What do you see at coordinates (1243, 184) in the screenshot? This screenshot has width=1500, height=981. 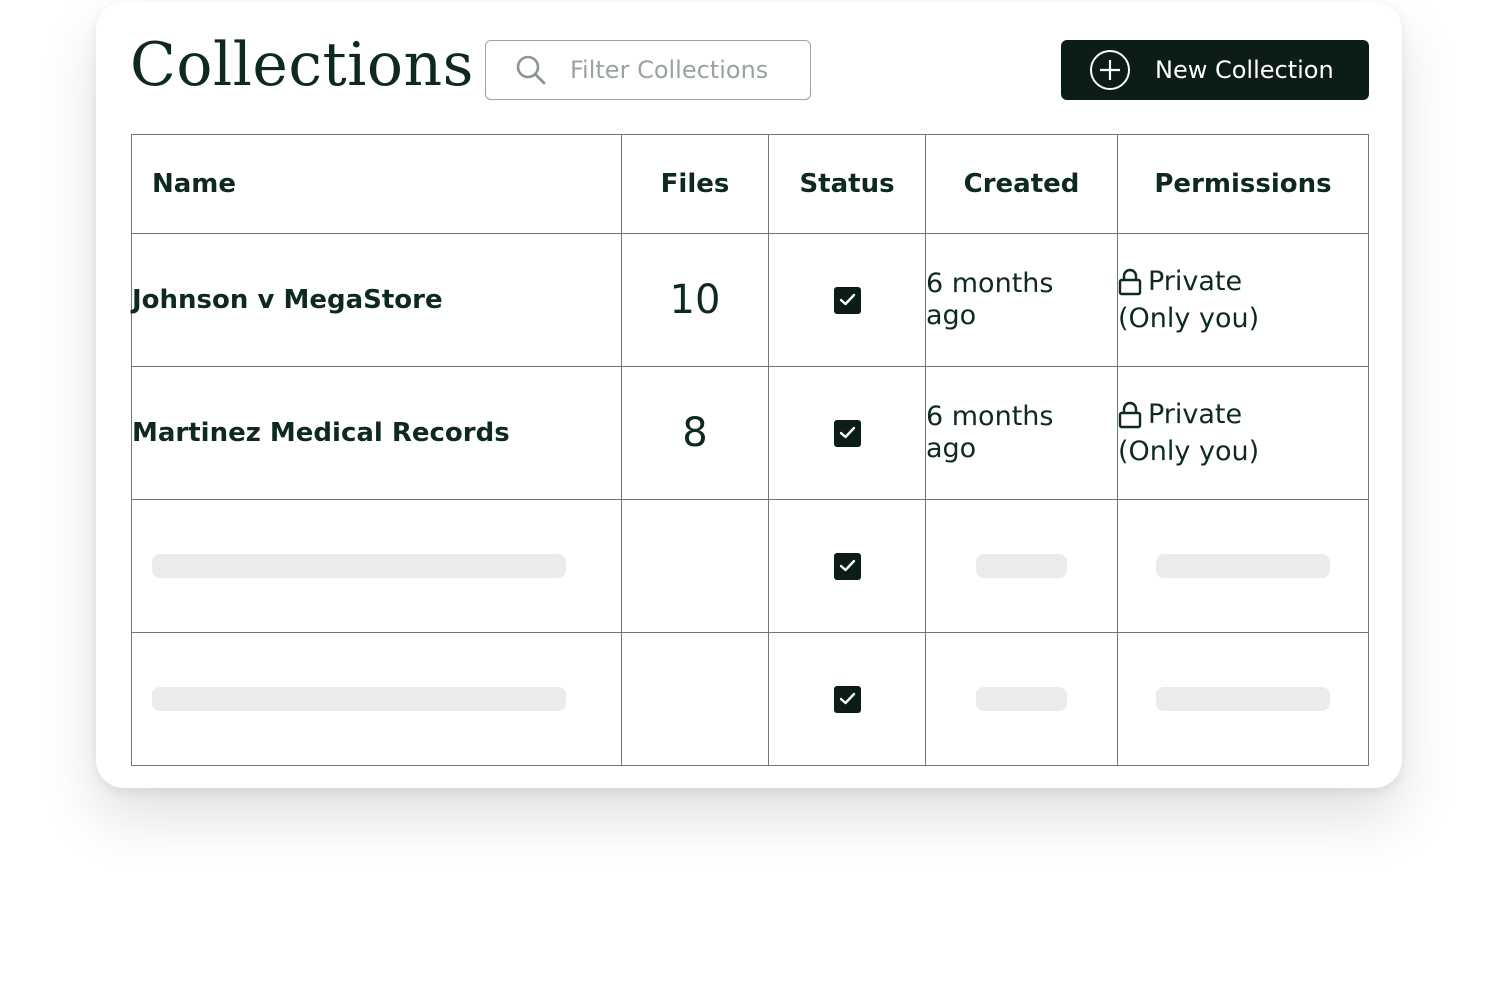 I see `column-header-permissions: Permissions` at bounding box center [1243, 184].